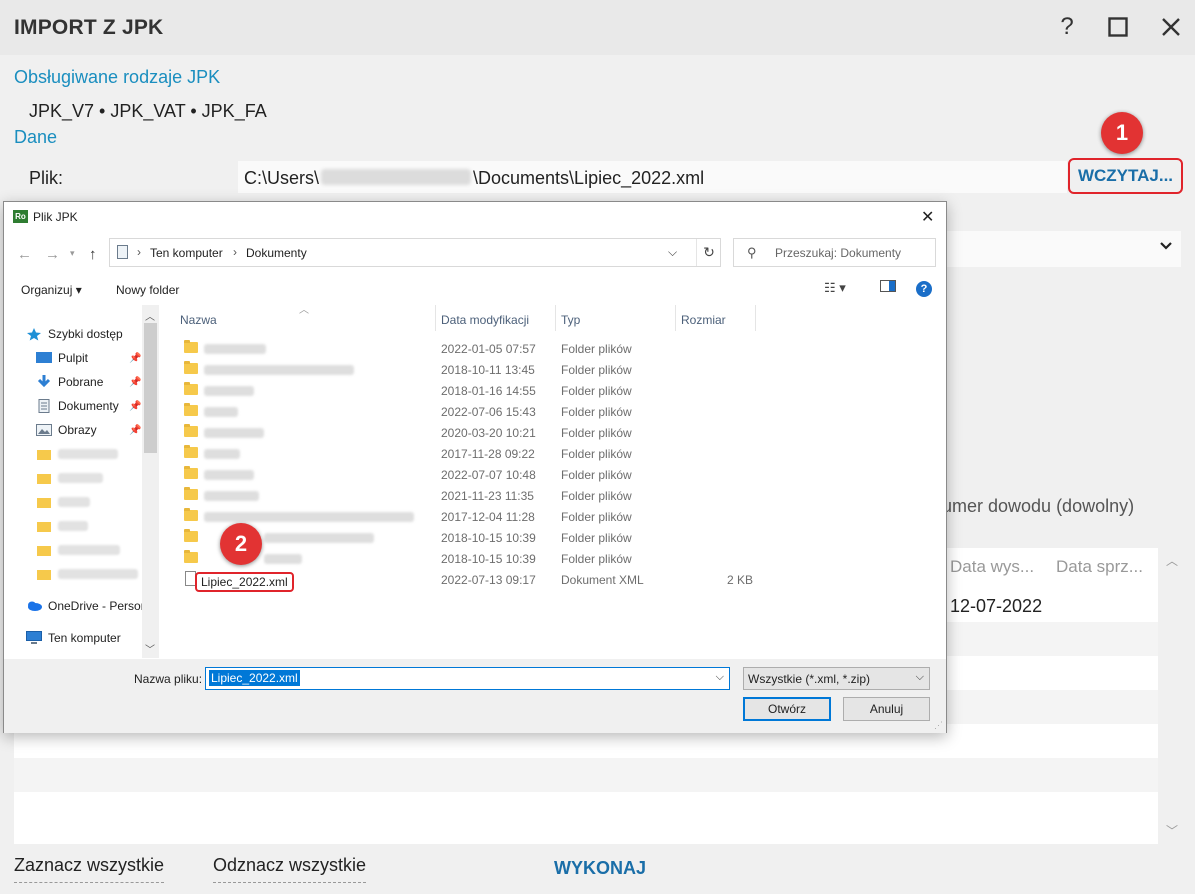 The image size is (1195, 894). Describe the element at coordinates (488, 475) in the screenshot. I see `file-date: 2022-07-07 10:48` at that location.